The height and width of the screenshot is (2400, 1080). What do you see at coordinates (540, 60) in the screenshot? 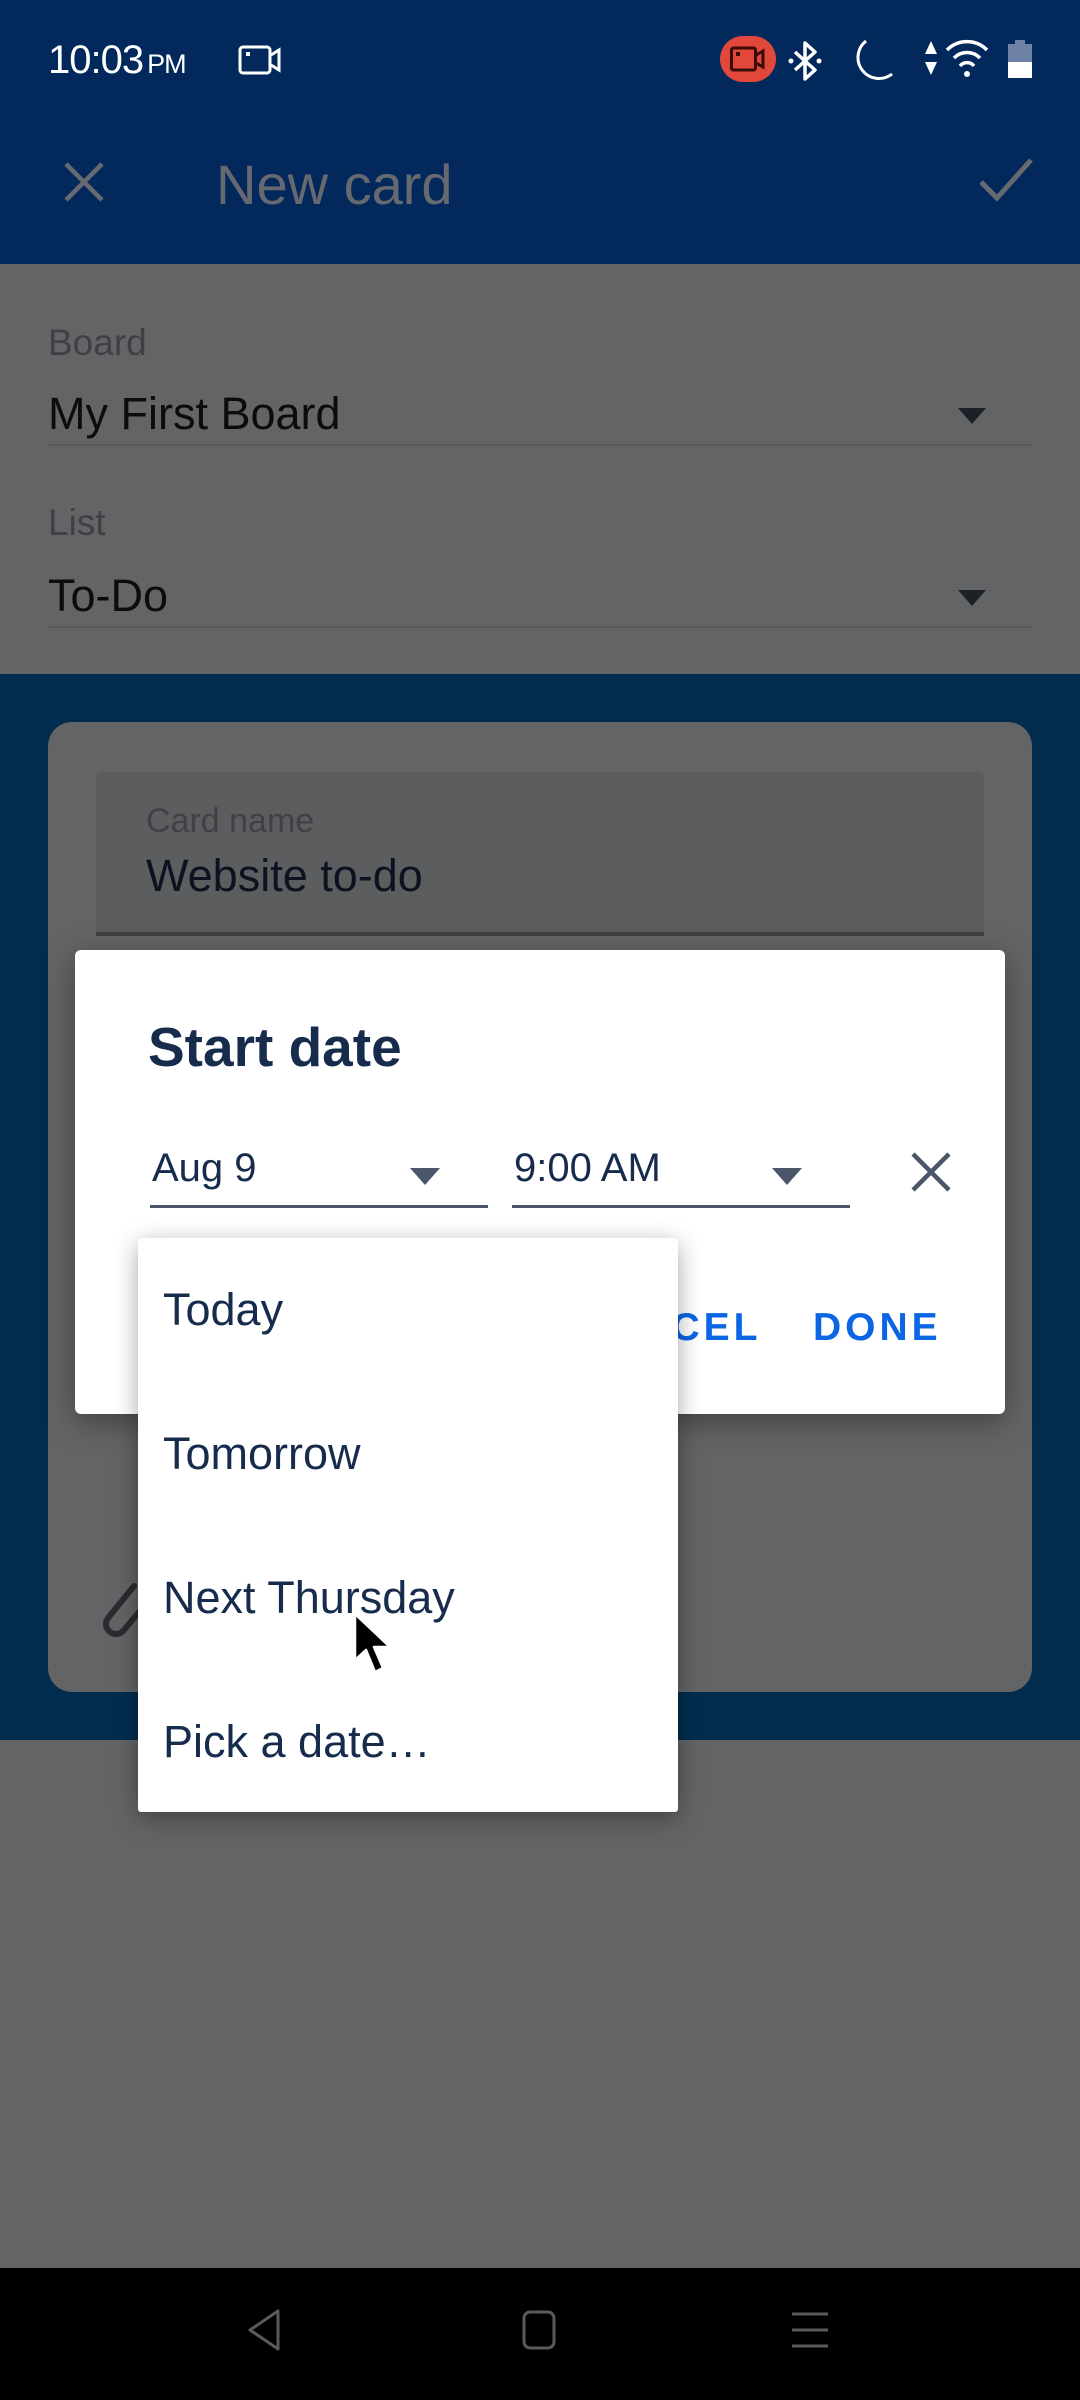
I see `status-bar: 10:03 PM` at bounding box center [540, 60].